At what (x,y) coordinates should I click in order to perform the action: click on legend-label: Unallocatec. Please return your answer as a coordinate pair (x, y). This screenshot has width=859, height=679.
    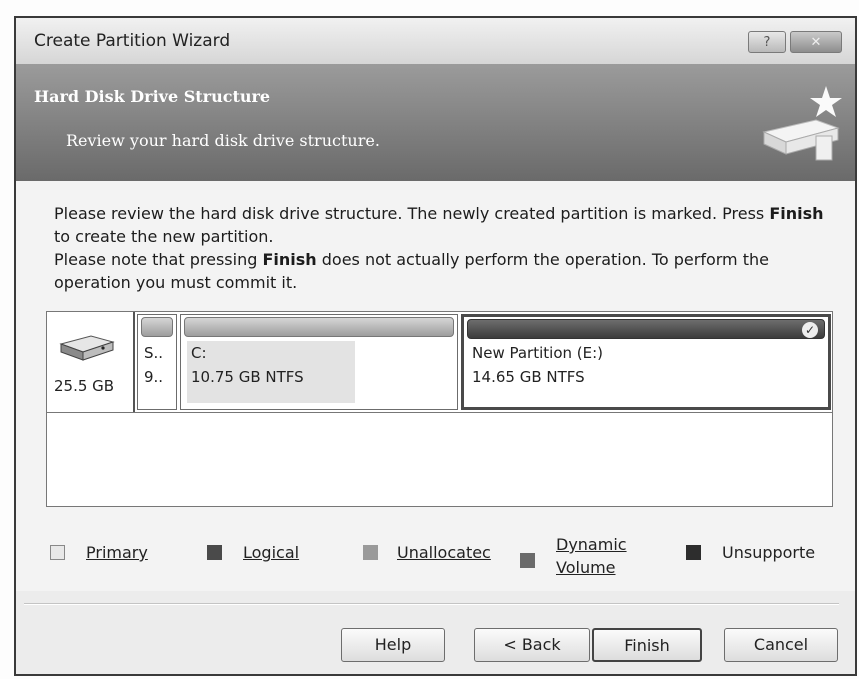
    Looking at the image, I should click on (444, 552).